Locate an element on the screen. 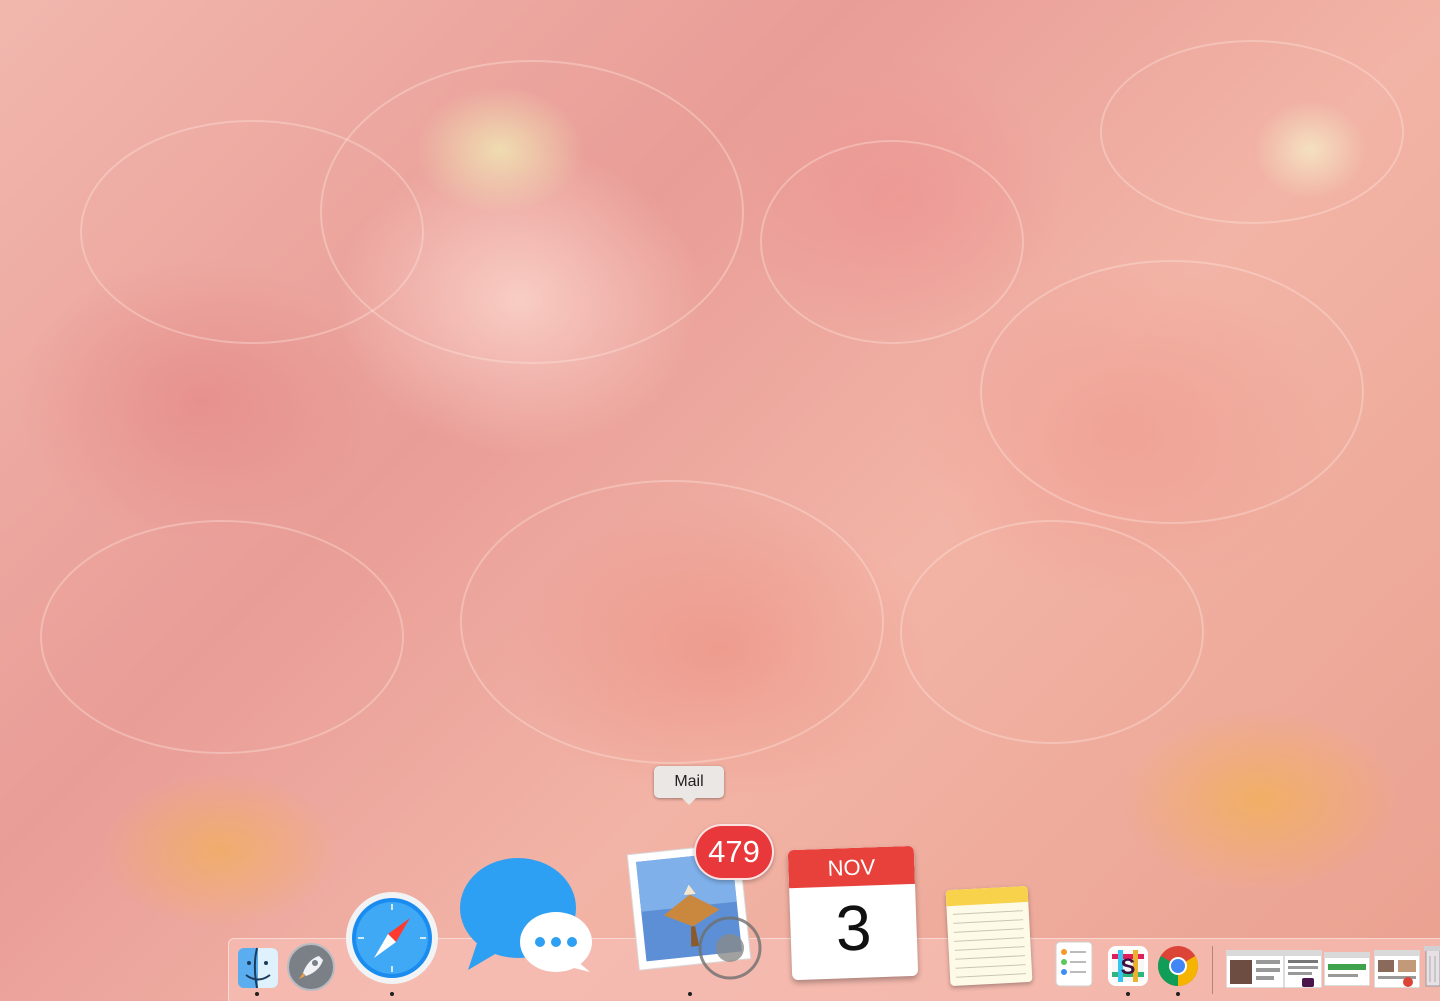  chrome-icon is located at coordinates (1178, 966).